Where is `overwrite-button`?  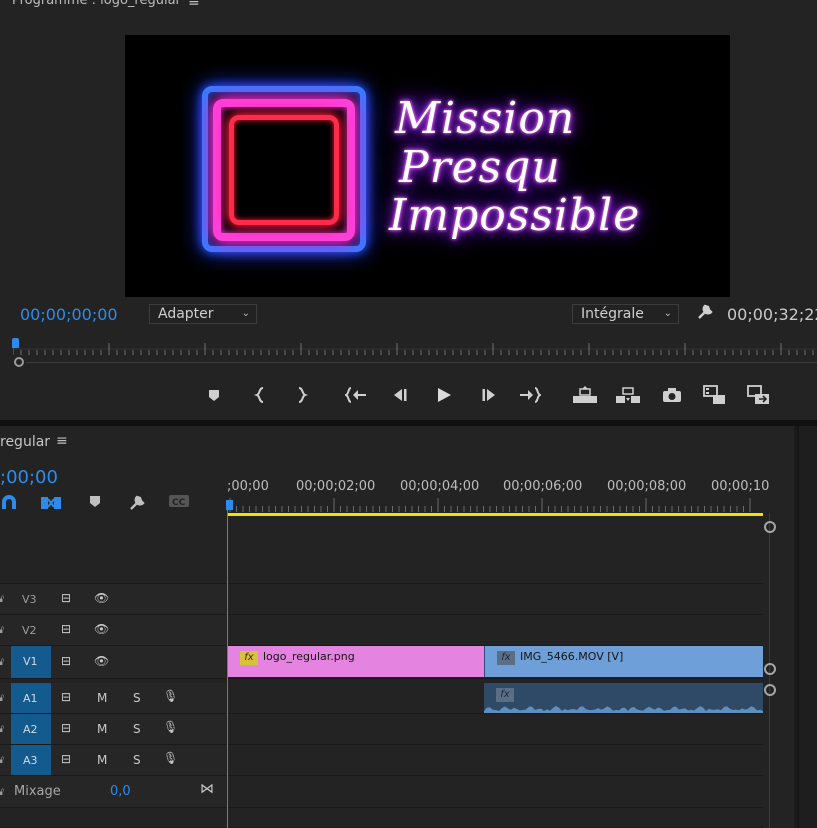
overwrite-button is located at coordinates (759, 395).